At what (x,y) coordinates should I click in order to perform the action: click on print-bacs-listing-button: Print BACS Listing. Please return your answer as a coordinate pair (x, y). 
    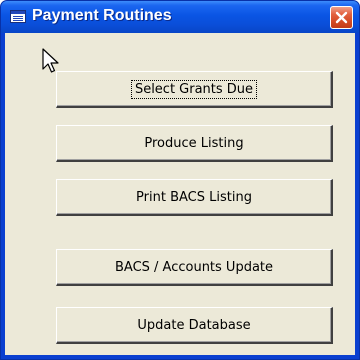
    Looking at the image, I should click on (194, 197).